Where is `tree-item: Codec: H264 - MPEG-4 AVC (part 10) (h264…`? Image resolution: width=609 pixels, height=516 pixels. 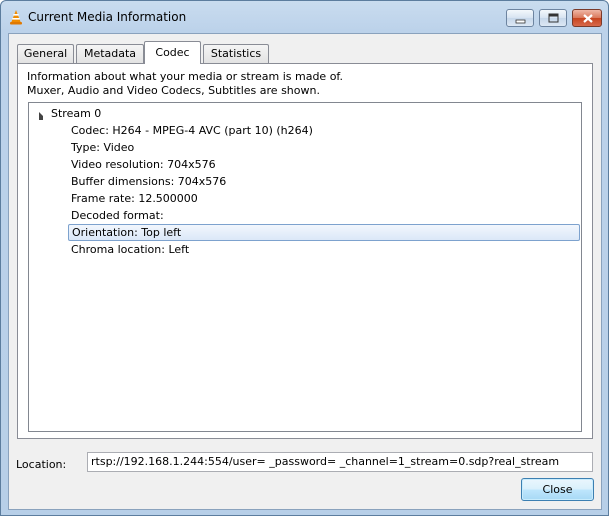 tree-item: Codec: H264 - MPEG-4 AVC (part 10) (h264… is located at coordinates (192, 130).